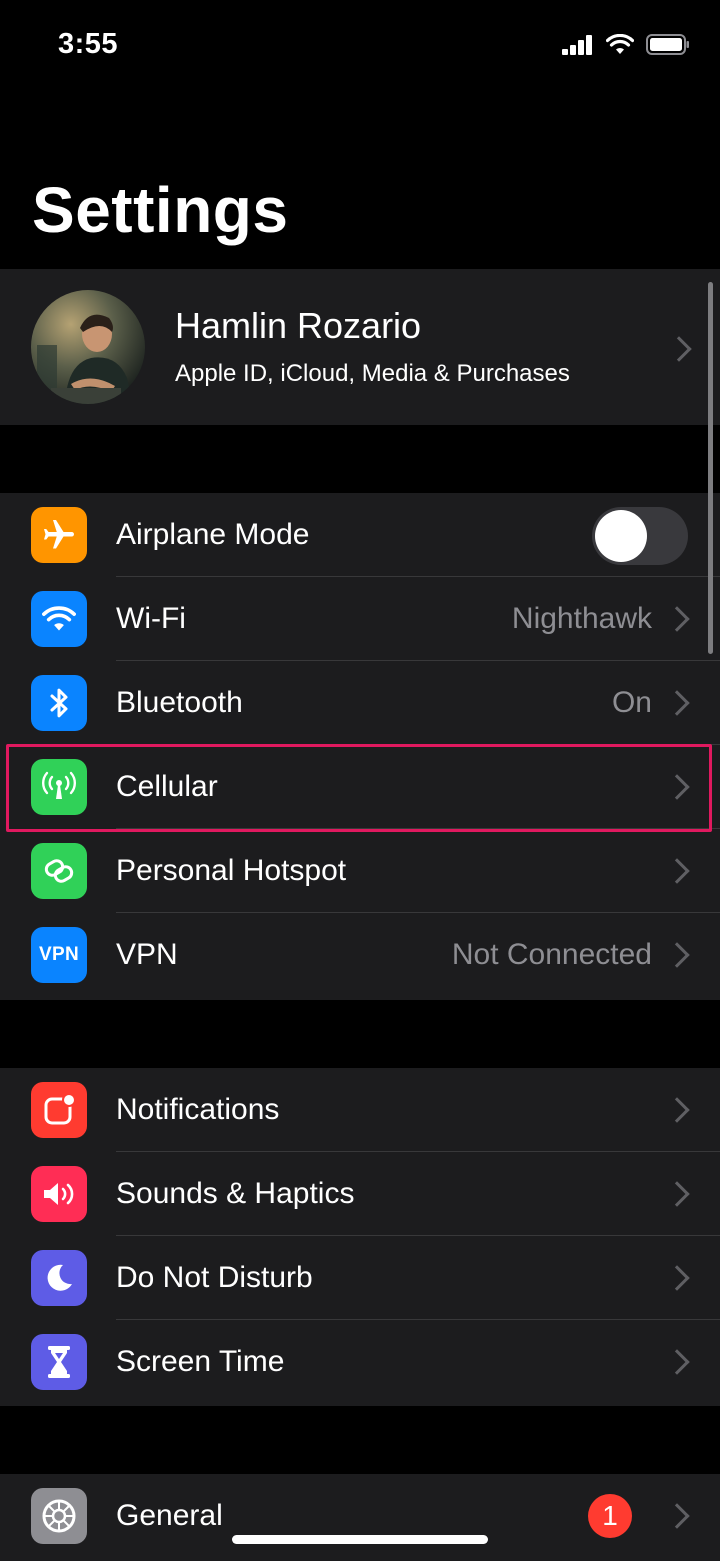 The image size is (720, 1561). I want to click on system-group: General 1, so click(360, 1517).